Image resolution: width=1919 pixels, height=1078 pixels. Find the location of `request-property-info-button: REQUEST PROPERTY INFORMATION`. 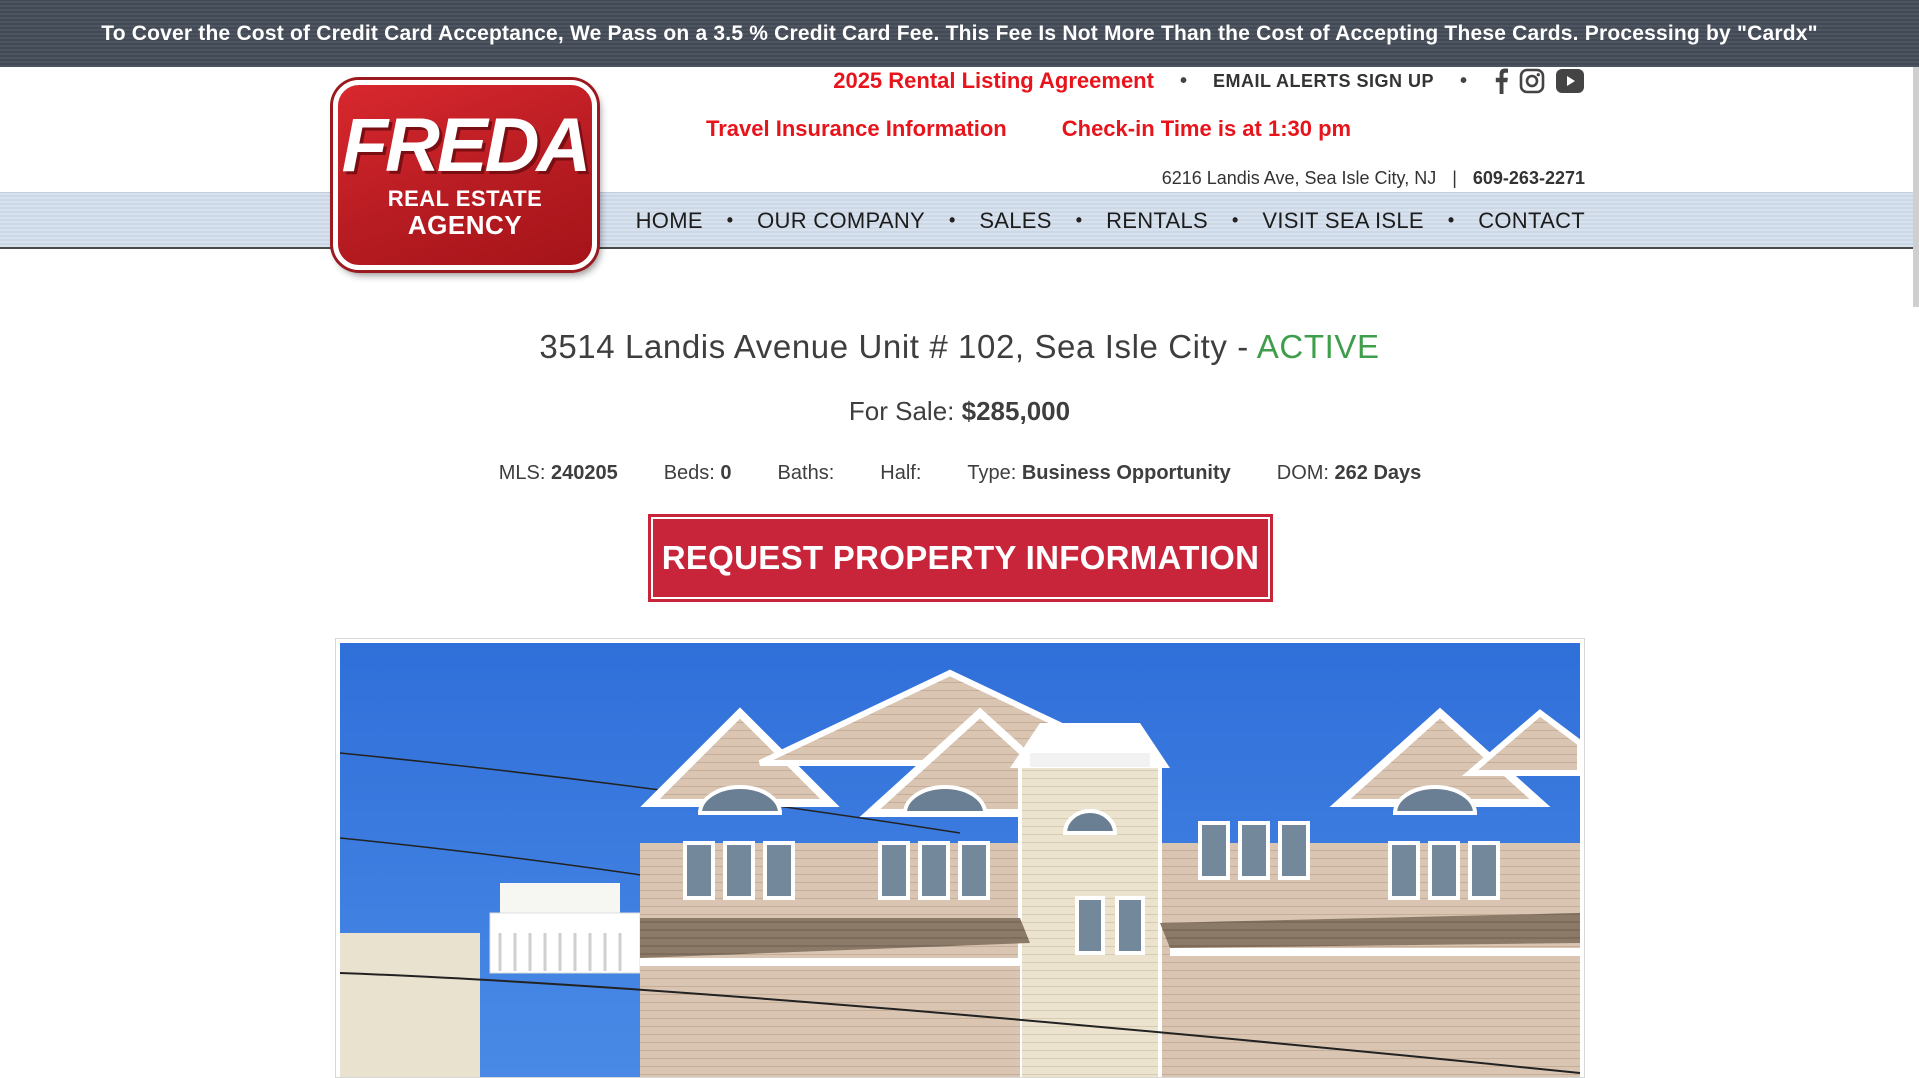

request-property-info-button: REQUEST PROPERTY INFORMATION is located at coordinates (960, 558).